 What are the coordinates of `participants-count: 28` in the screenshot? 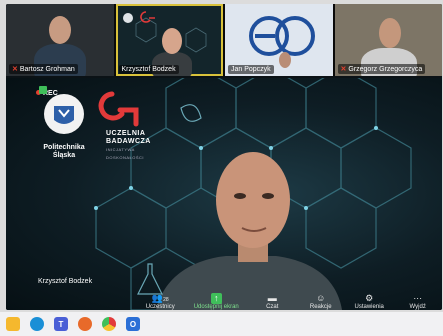 It's located at (166, 300).